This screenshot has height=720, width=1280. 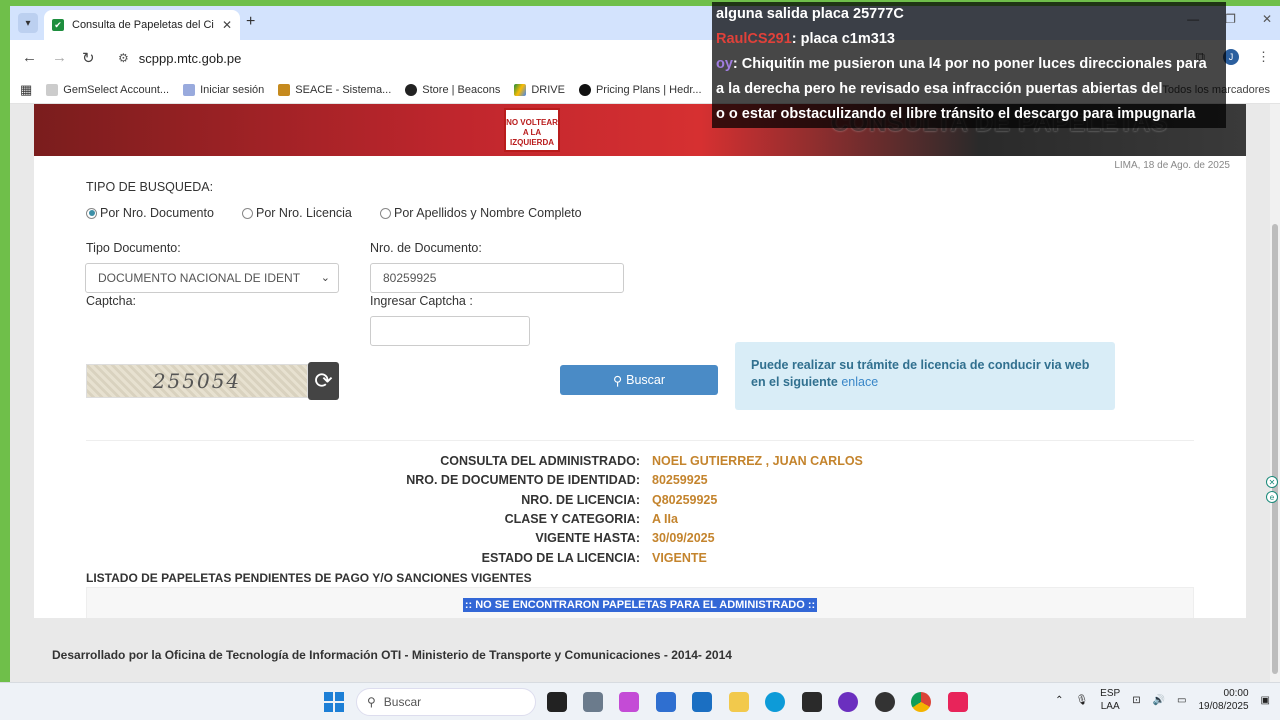 I want to click on media-app-icon, so click(x=812, y=702).